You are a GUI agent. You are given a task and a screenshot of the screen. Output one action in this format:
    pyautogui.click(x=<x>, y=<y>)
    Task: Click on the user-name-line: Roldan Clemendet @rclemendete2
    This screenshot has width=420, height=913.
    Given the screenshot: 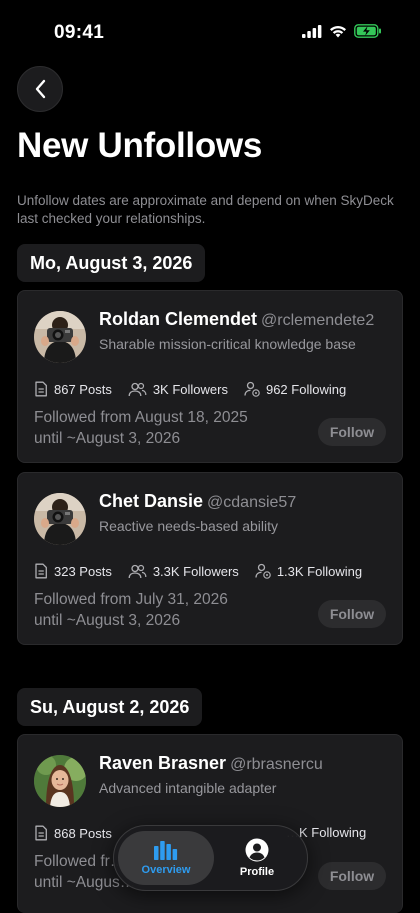 What is the action you would take?
    pyautogui.click(x=236, y=319)
    